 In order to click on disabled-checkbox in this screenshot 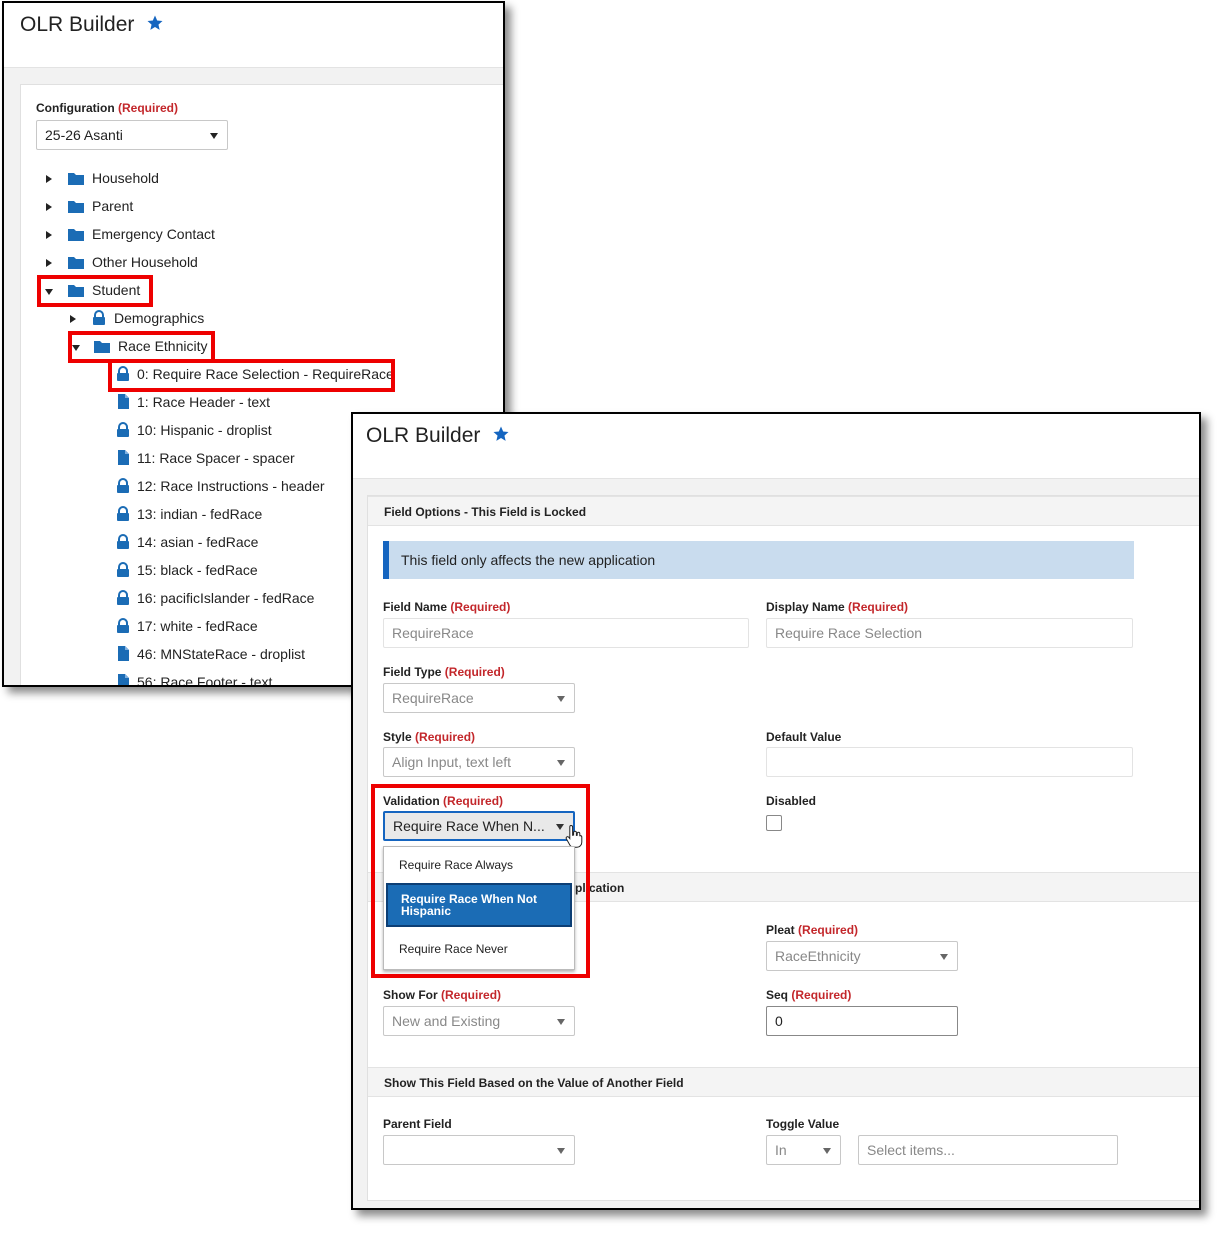, I will do `click(774, 823)`.